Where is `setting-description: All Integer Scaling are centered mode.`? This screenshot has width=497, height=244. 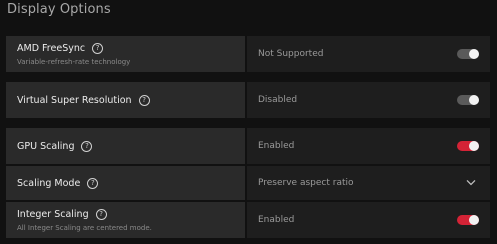 setting-description: All Integer Scaling are centered mode. is located at coordinates (84, 227).